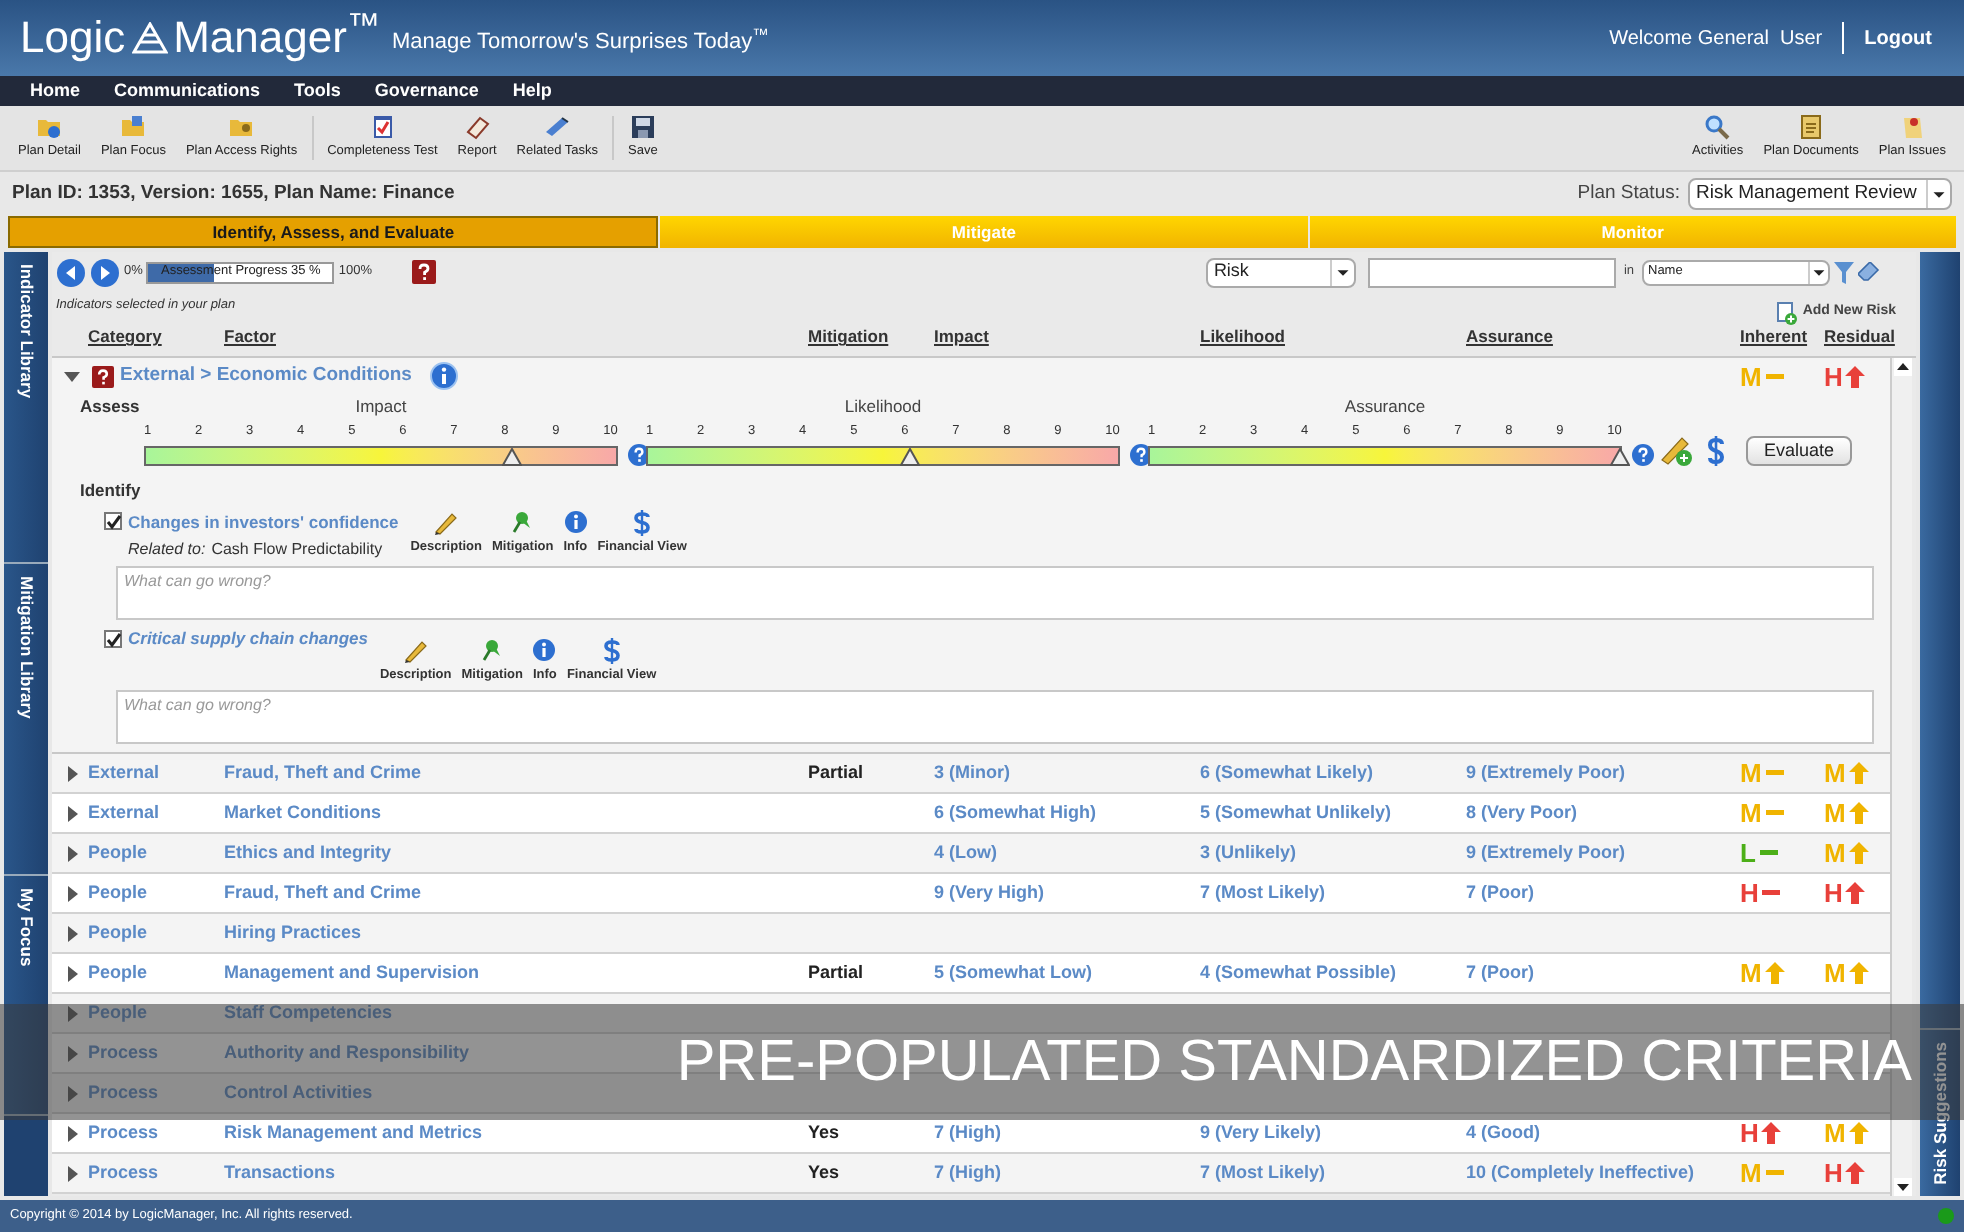 This screenshot has height=1232, width=1964. Describe the element at coordinates (333, 232) in the screenshot. I see `stage-tab: Identify, Assess, and Evaluate` at that location.